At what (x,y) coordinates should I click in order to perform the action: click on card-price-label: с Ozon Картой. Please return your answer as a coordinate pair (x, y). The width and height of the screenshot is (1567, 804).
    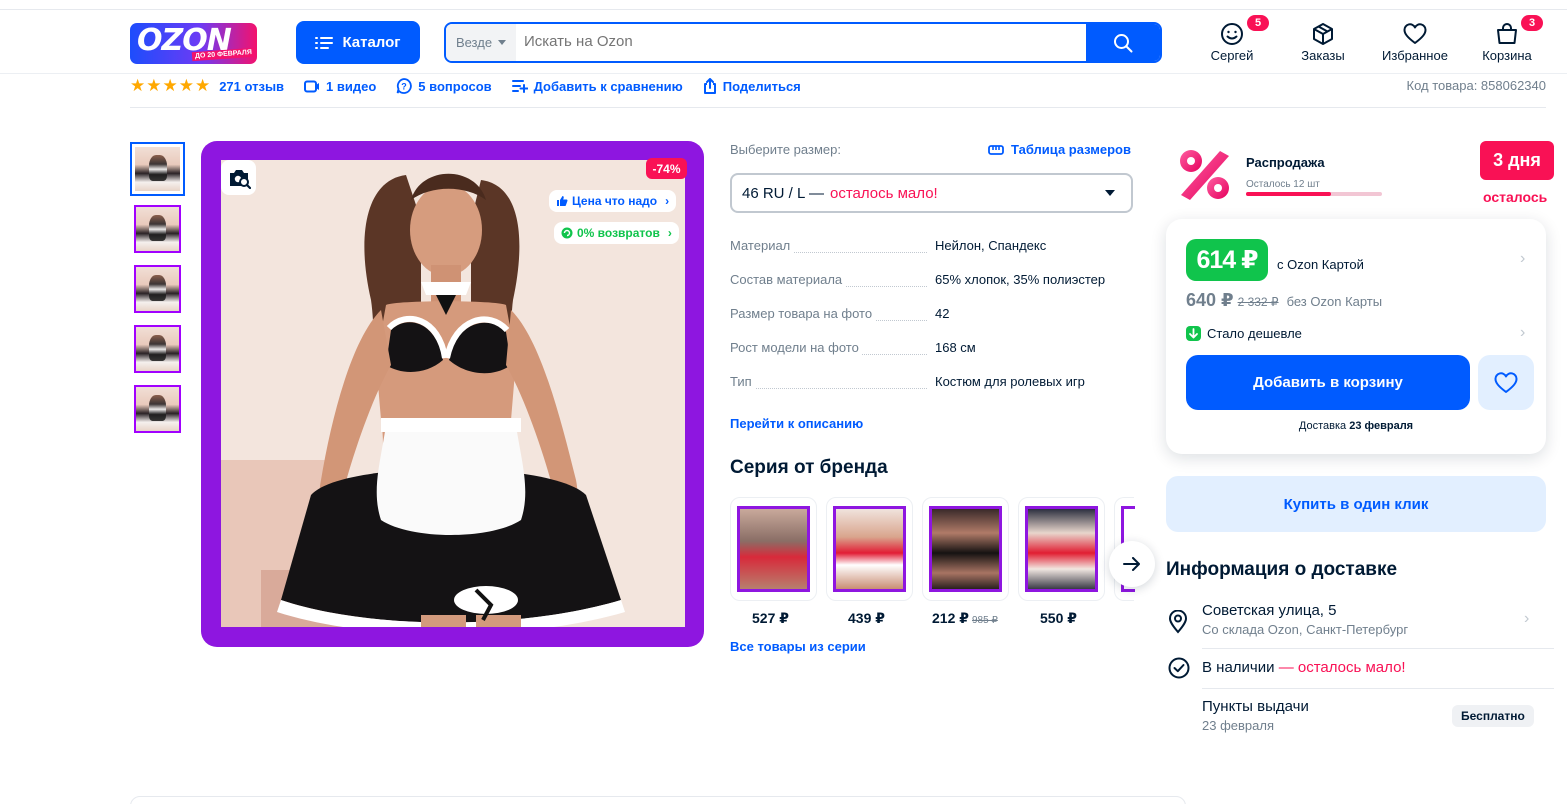
    Looking at the image, I should click on (1320, 264).